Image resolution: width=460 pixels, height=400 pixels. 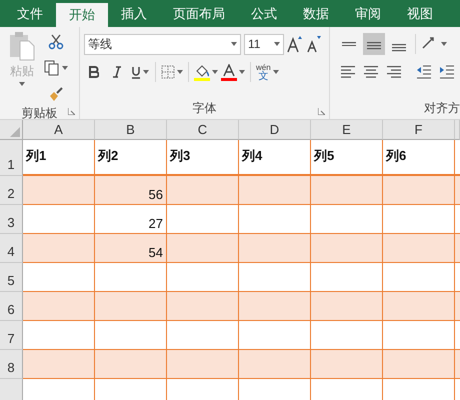 What do you see at coordinates (11, 248) in the screenshot?
I see `row-header: 4` at bounding box center [11, 248].